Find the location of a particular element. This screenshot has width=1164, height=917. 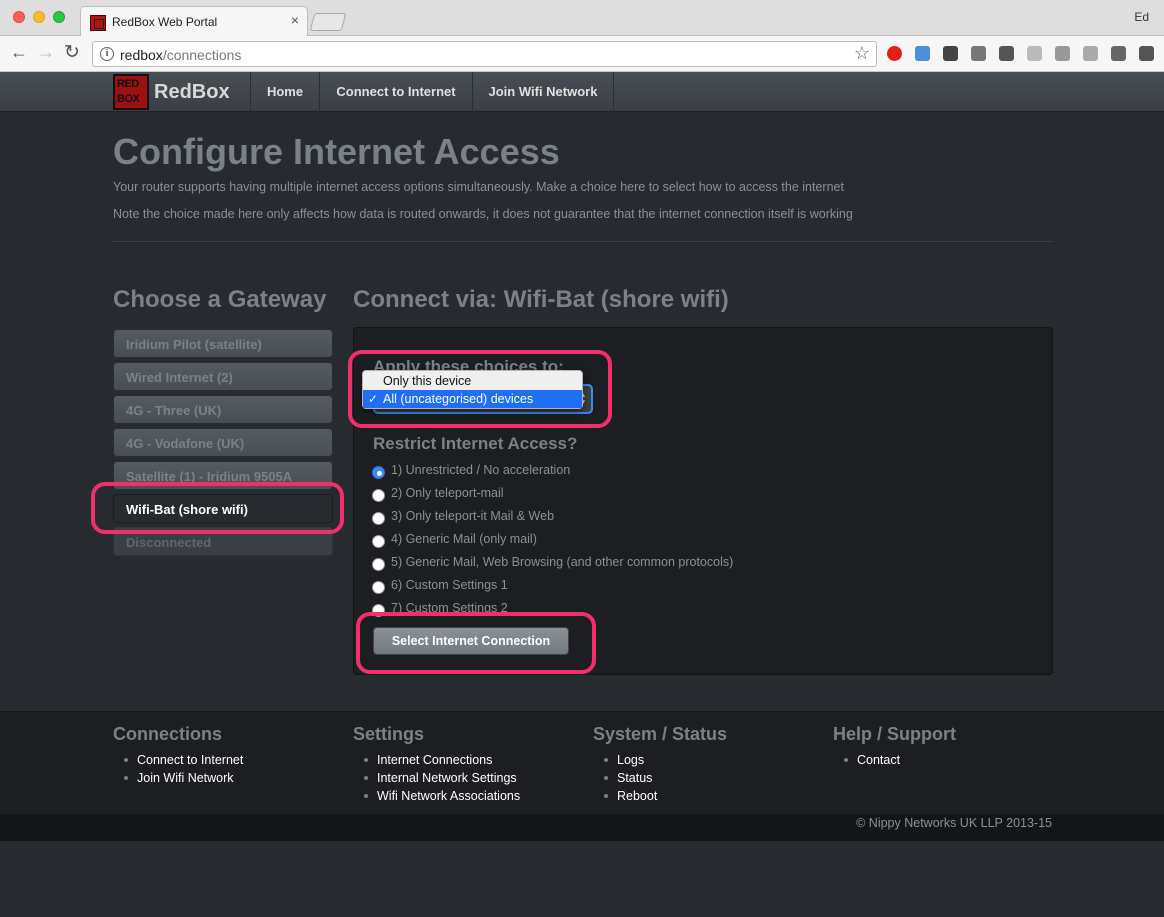

page-title: Configure Internet Access is located at coordinates (336, 151).